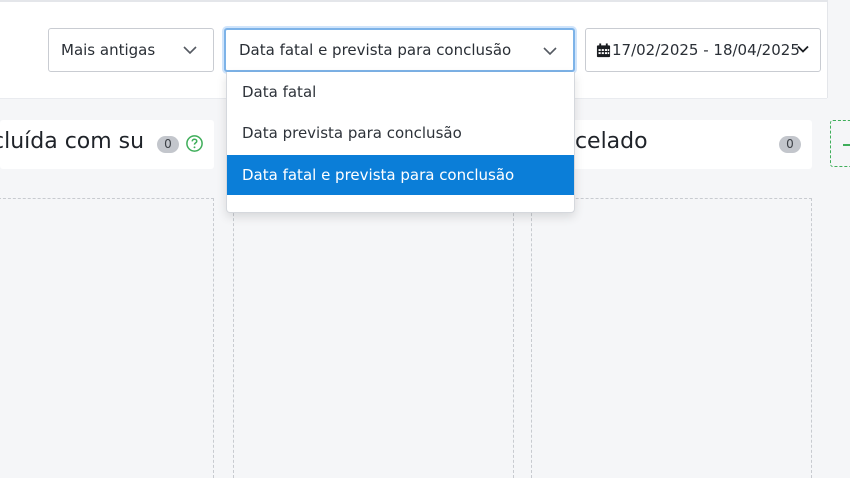 This screenshot has width=850, height=478. What do you see at coordinates (72, 141) in the screenshot?
I see `column-title: cluída com su` at bounding box center [72, 141].